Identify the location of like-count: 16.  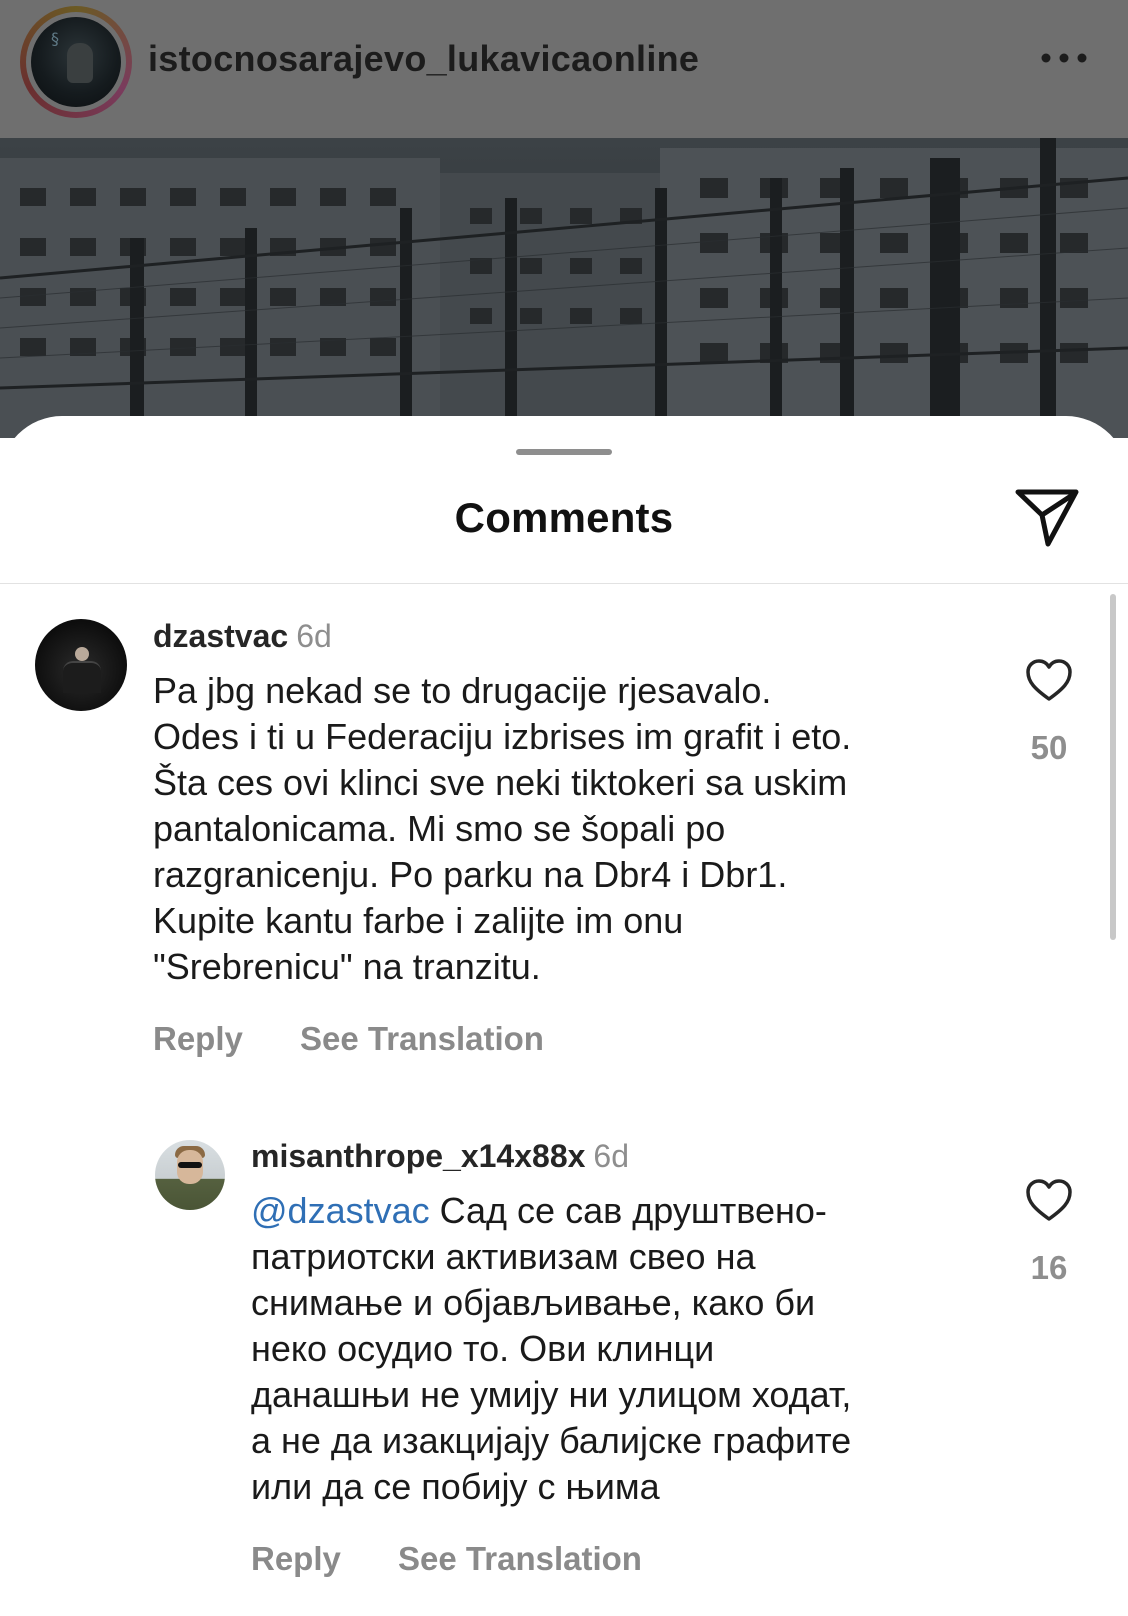
(1049, 1267).